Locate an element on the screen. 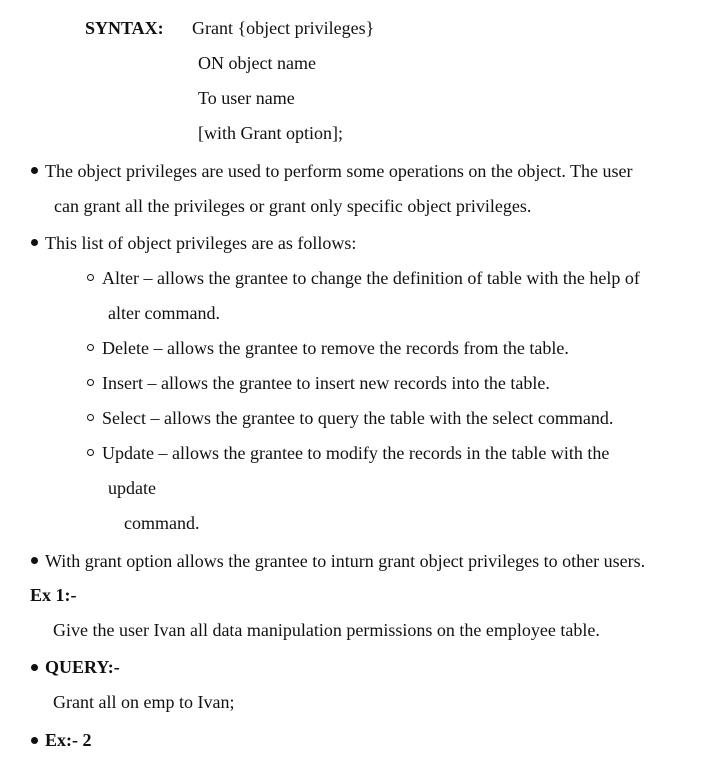 This screenshot has width=705, height=775. privilege-alter-2: alter command. is located at coordinates (164, 313).